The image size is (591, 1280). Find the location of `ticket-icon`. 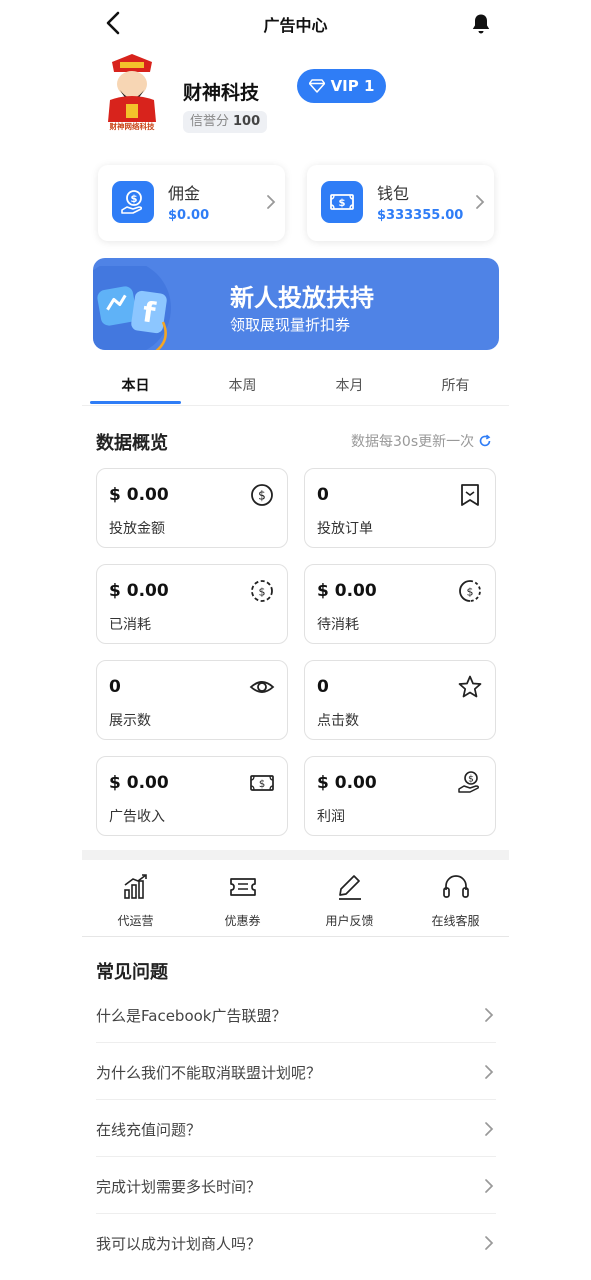

ticket-icon is located at coordinates (242, 887).